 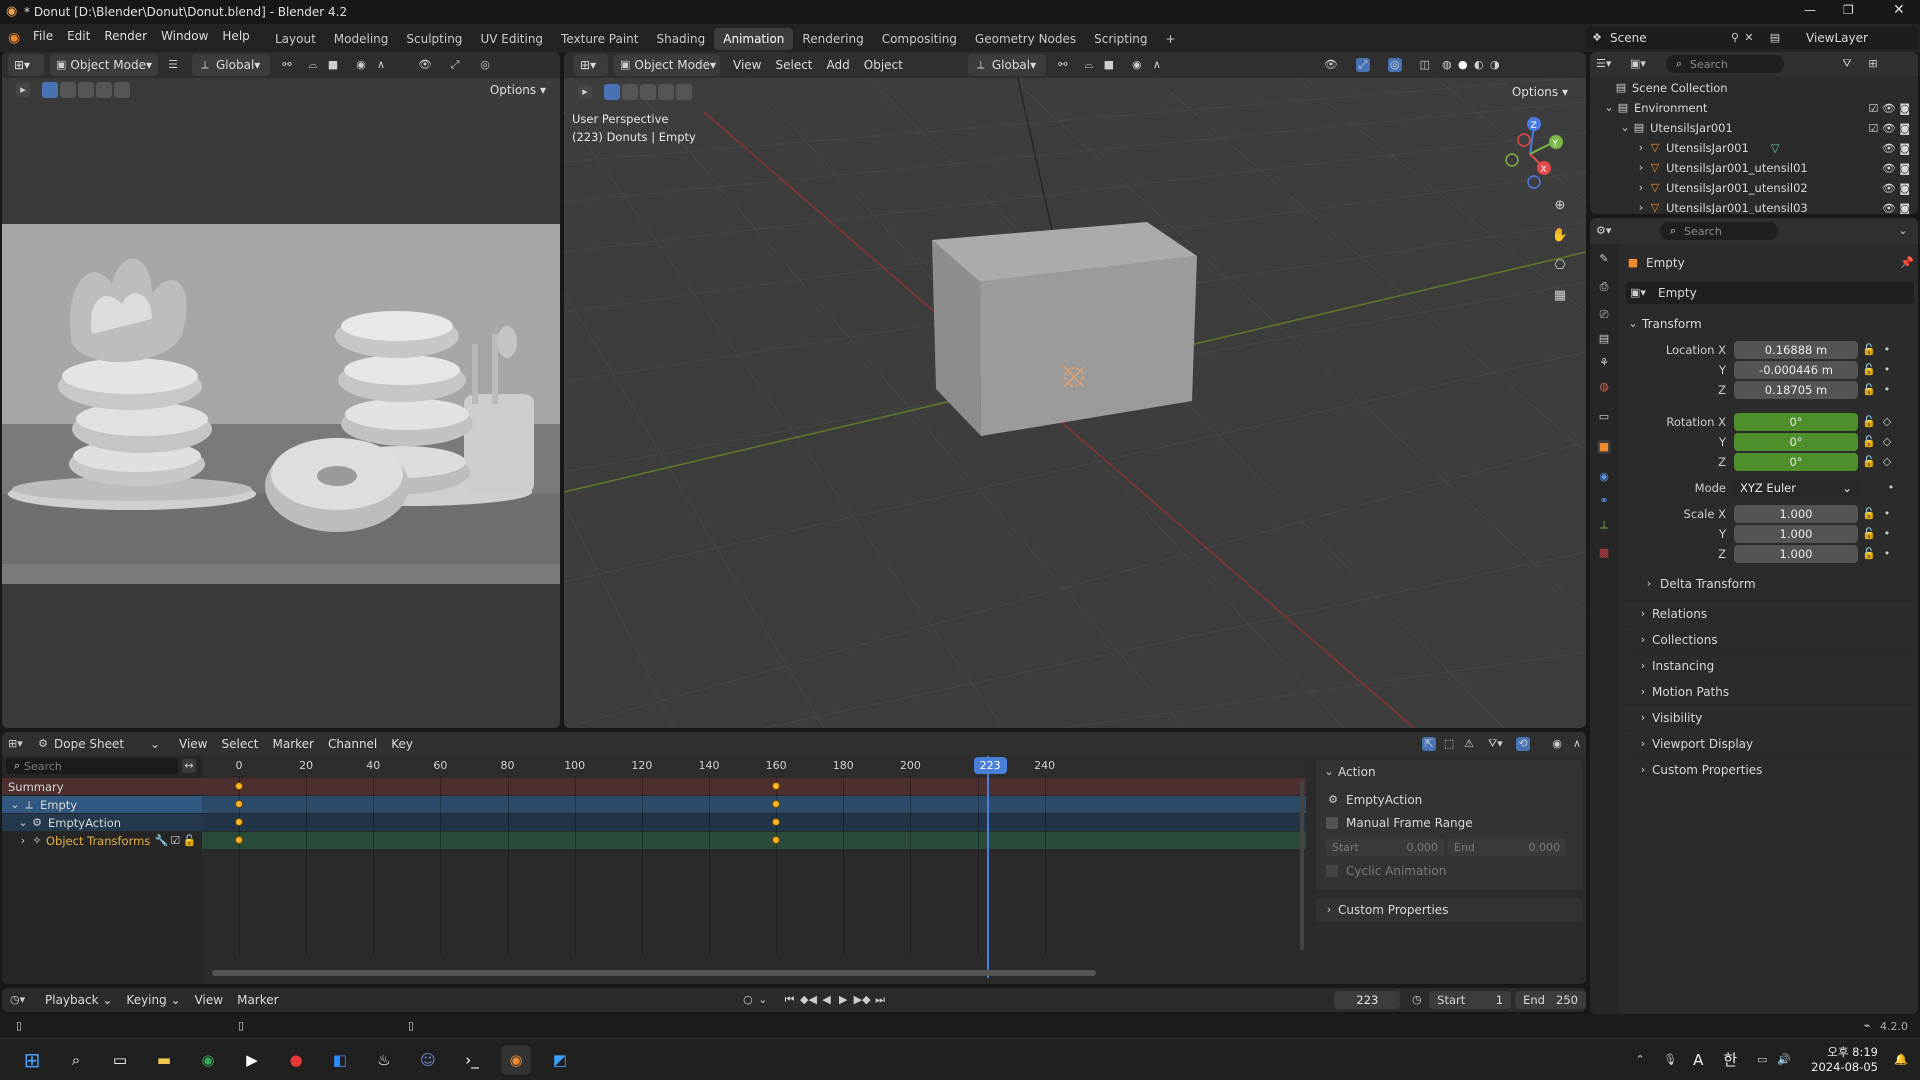 I want to click on visibility-toggles: ☑ 👁 ◙, so click(x=1890, y=108).